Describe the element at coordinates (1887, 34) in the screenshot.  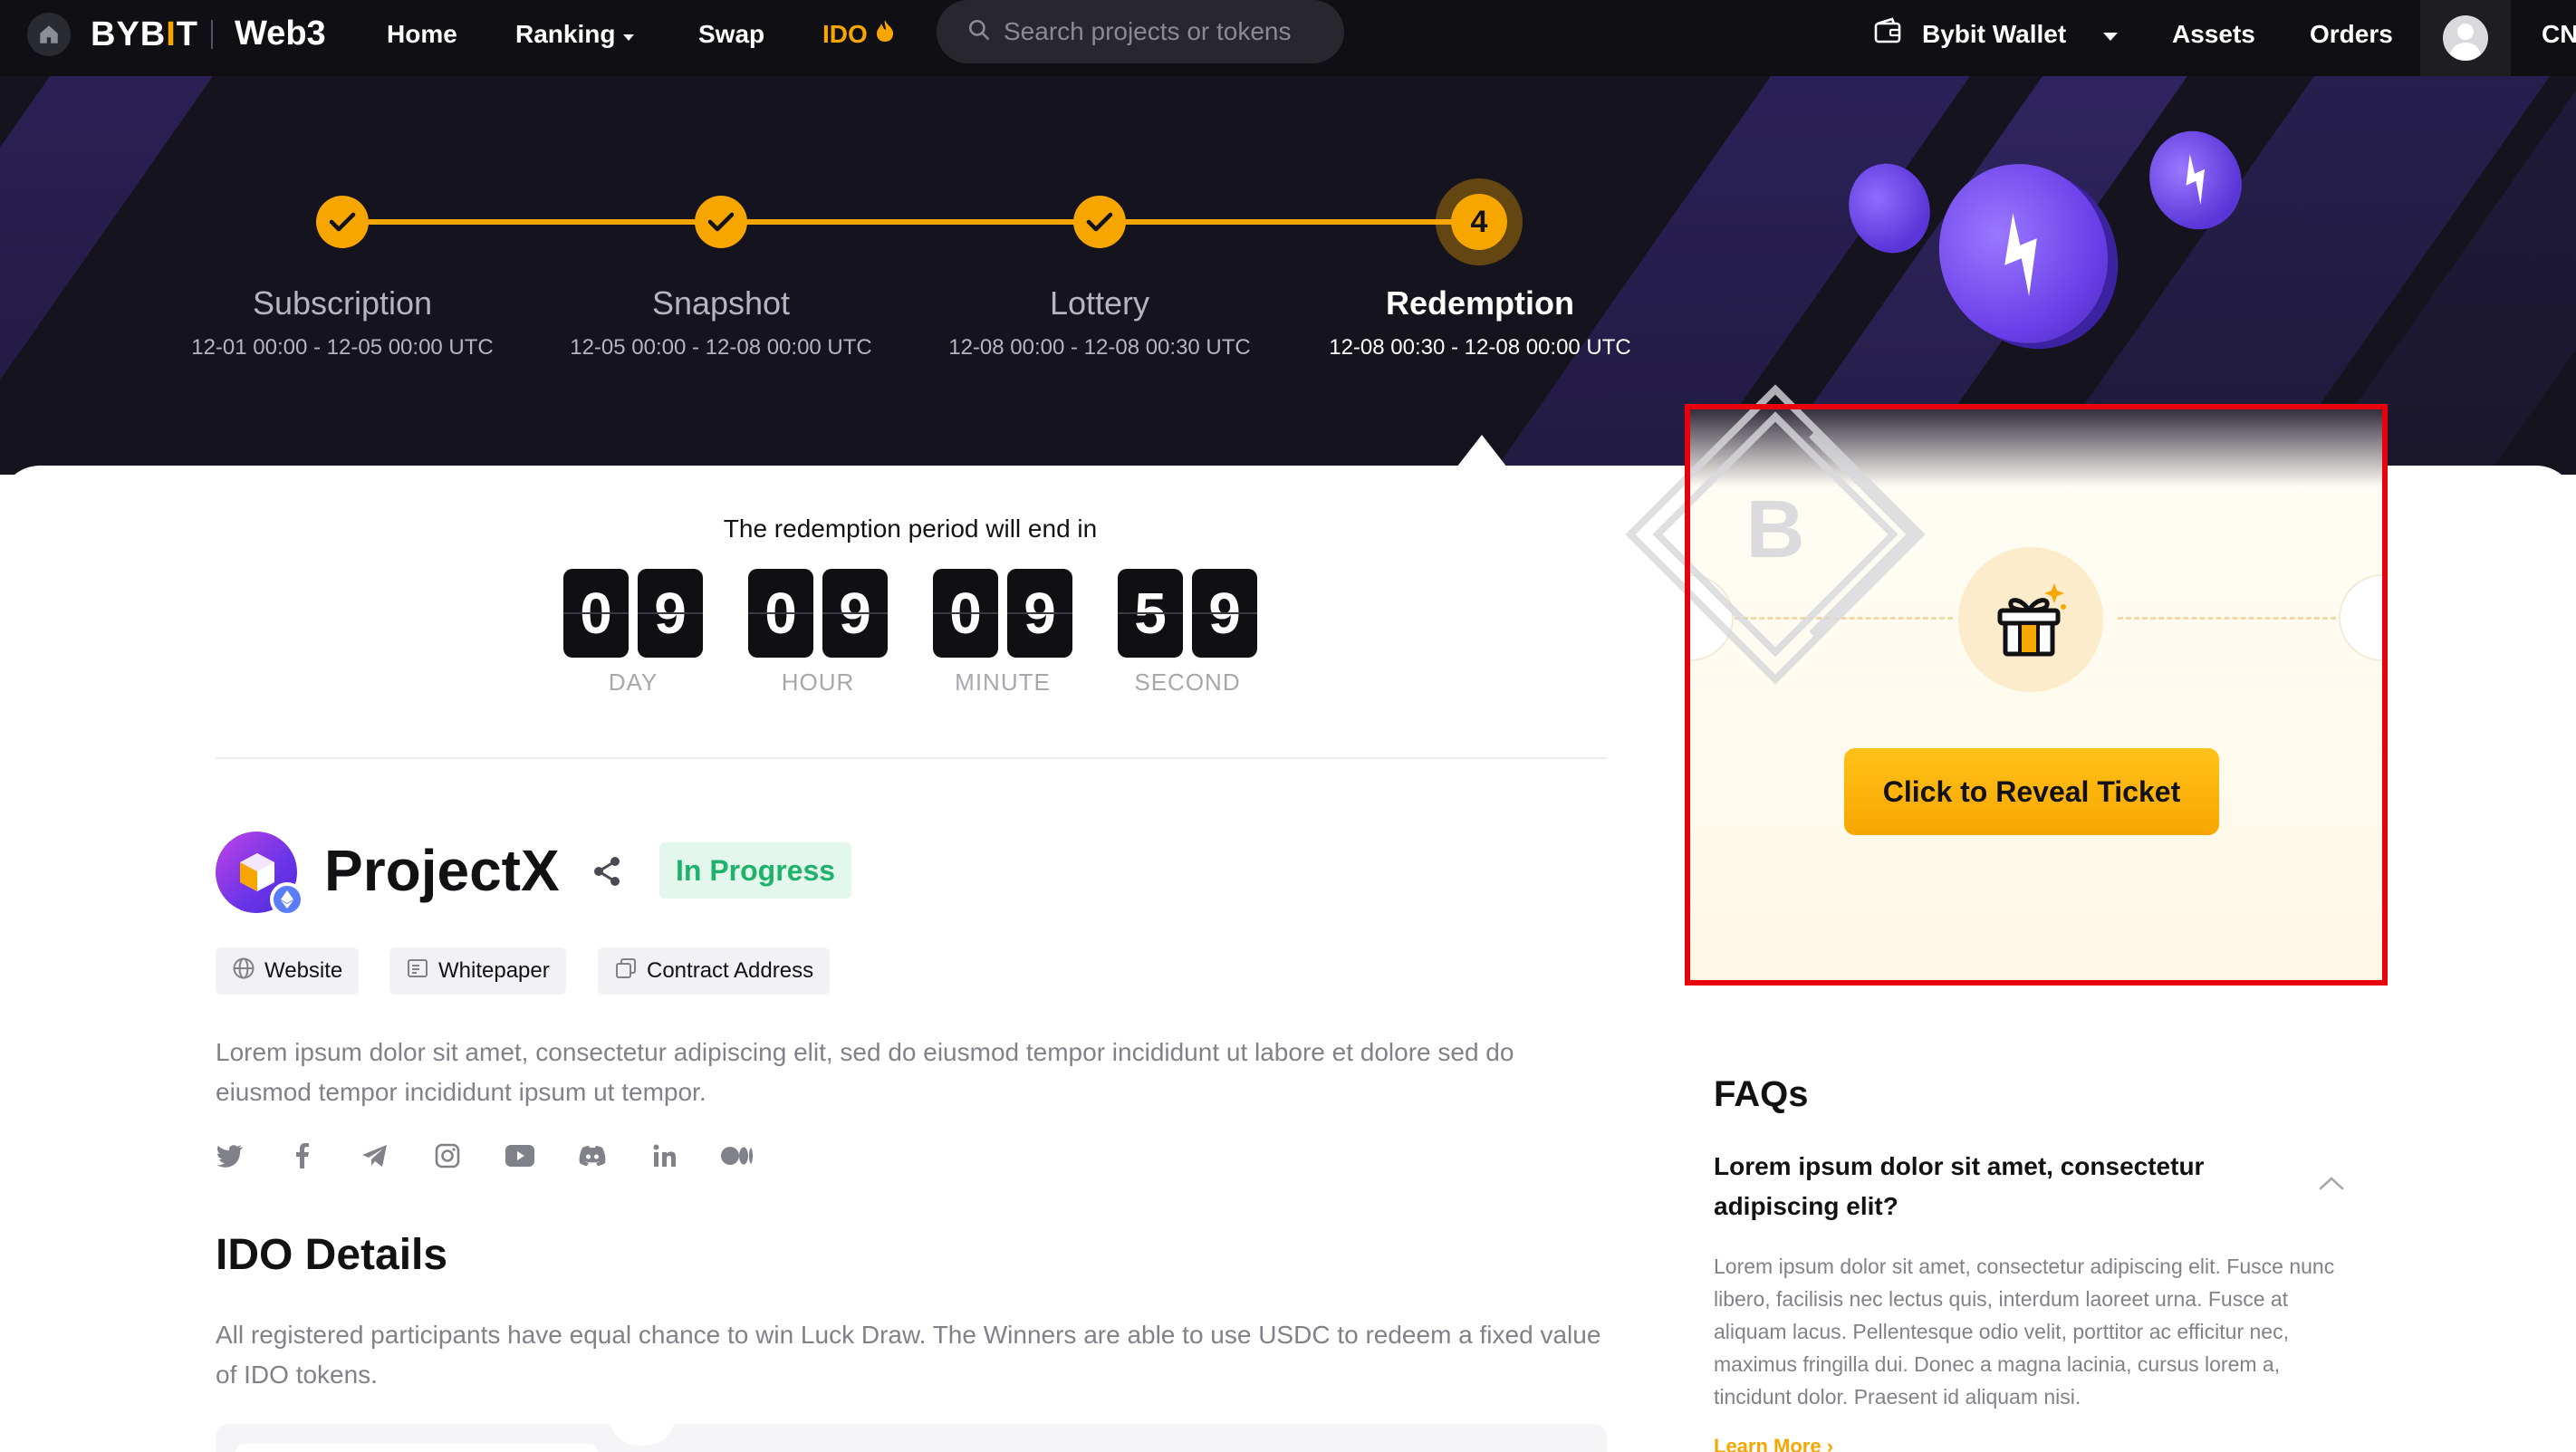
I see `wallet-icon` at that location.